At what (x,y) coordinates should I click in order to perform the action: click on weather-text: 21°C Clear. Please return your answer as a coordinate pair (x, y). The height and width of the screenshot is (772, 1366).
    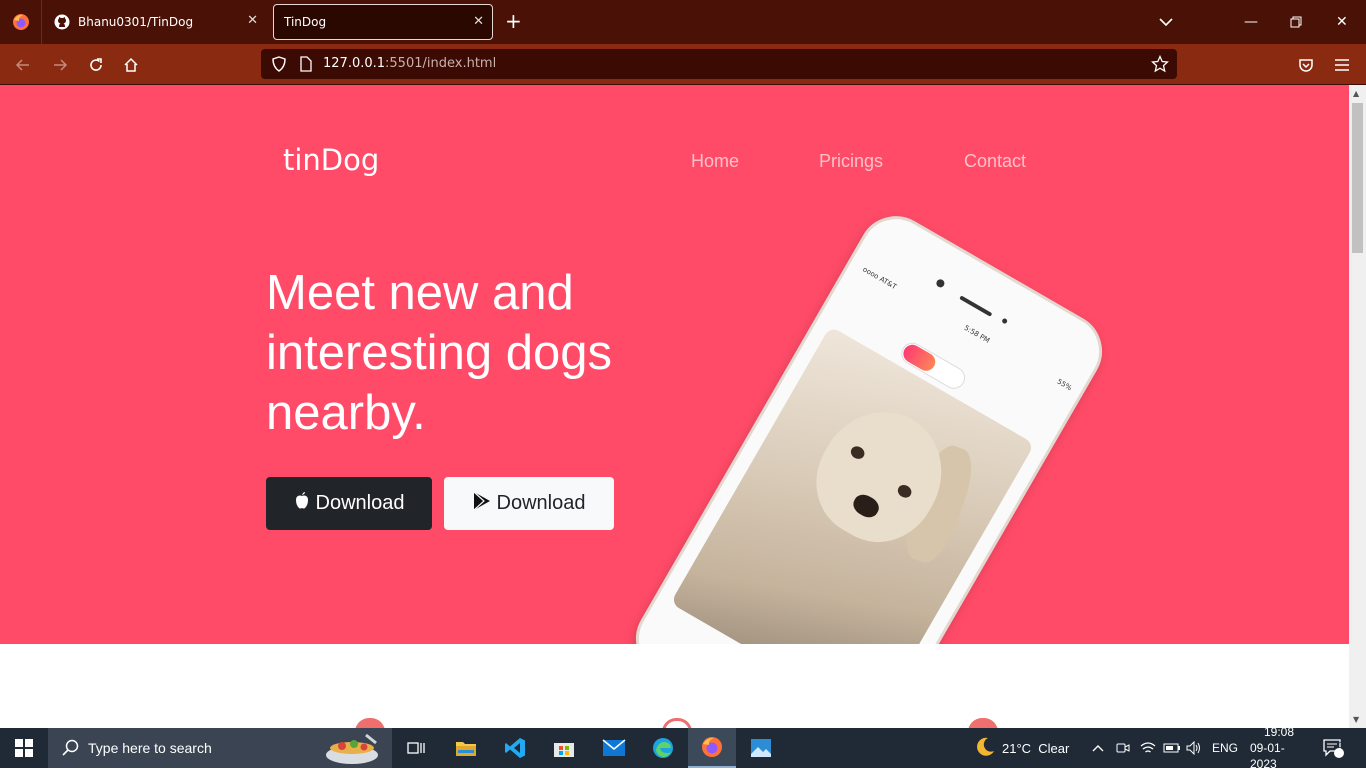
    Looking at the image, I should click on (1036, 748).